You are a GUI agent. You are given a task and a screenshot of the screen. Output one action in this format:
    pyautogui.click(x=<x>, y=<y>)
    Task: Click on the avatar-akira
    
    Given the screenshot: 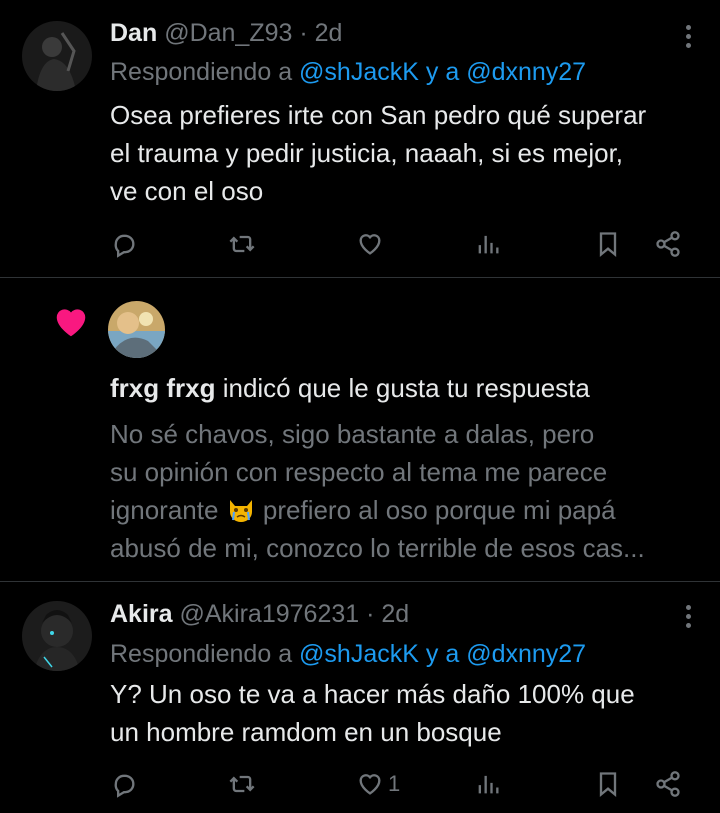 What is the action you would take?
    pyautogui.click(x=57, y=636)
    